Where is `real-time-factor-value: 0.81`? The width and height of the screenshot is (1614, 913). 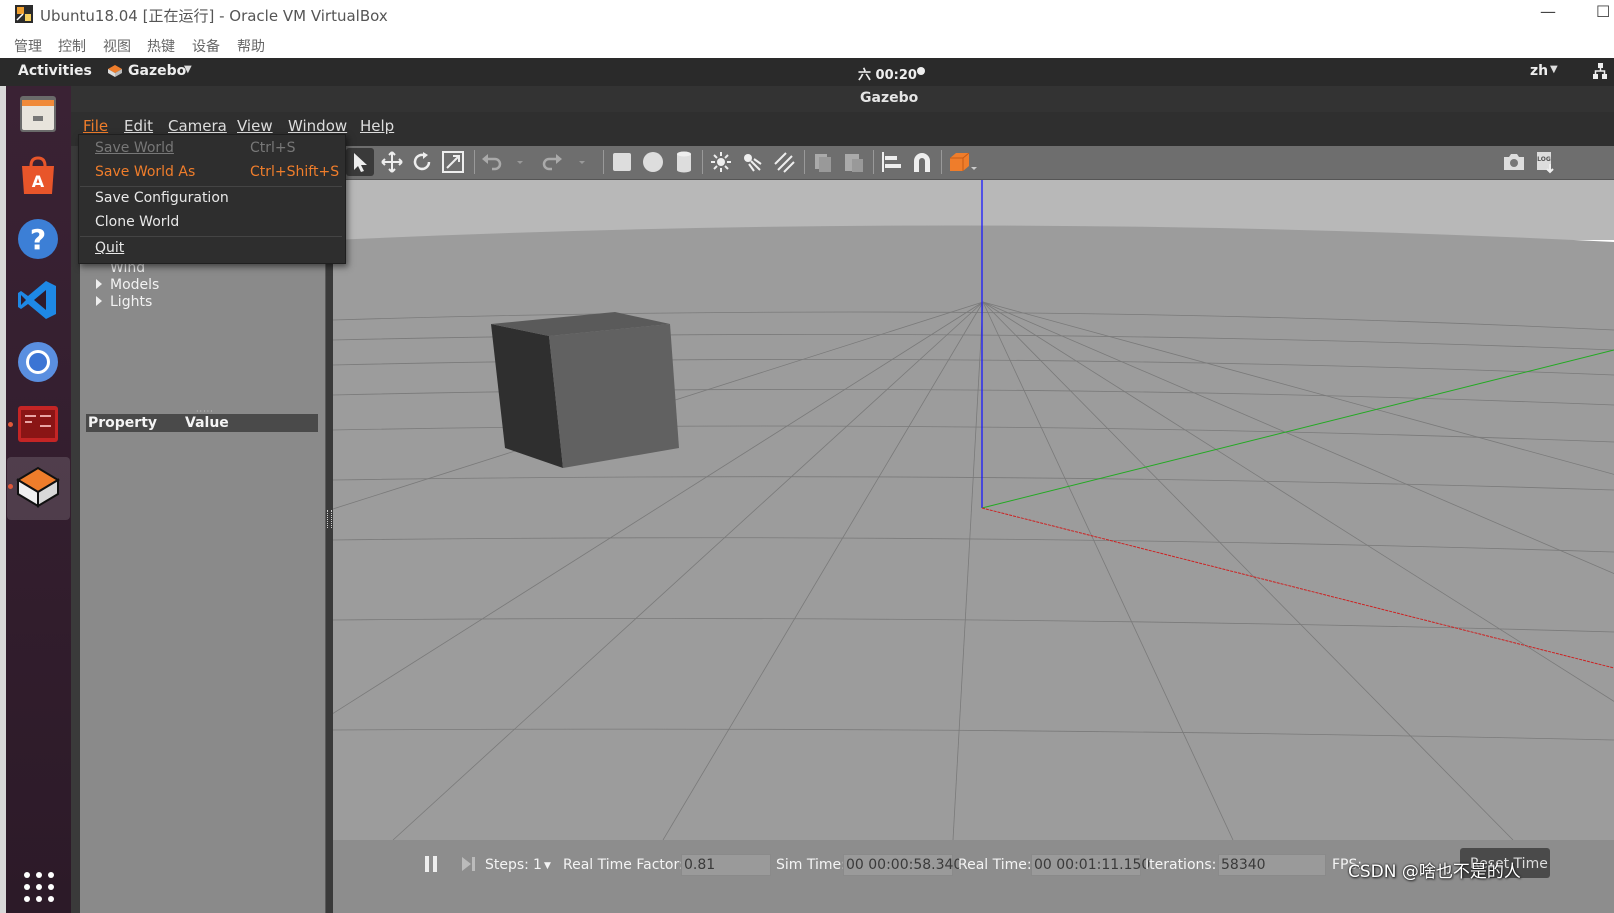 real-time-factor-value: 0.81 is located at coordinates (726, 865).